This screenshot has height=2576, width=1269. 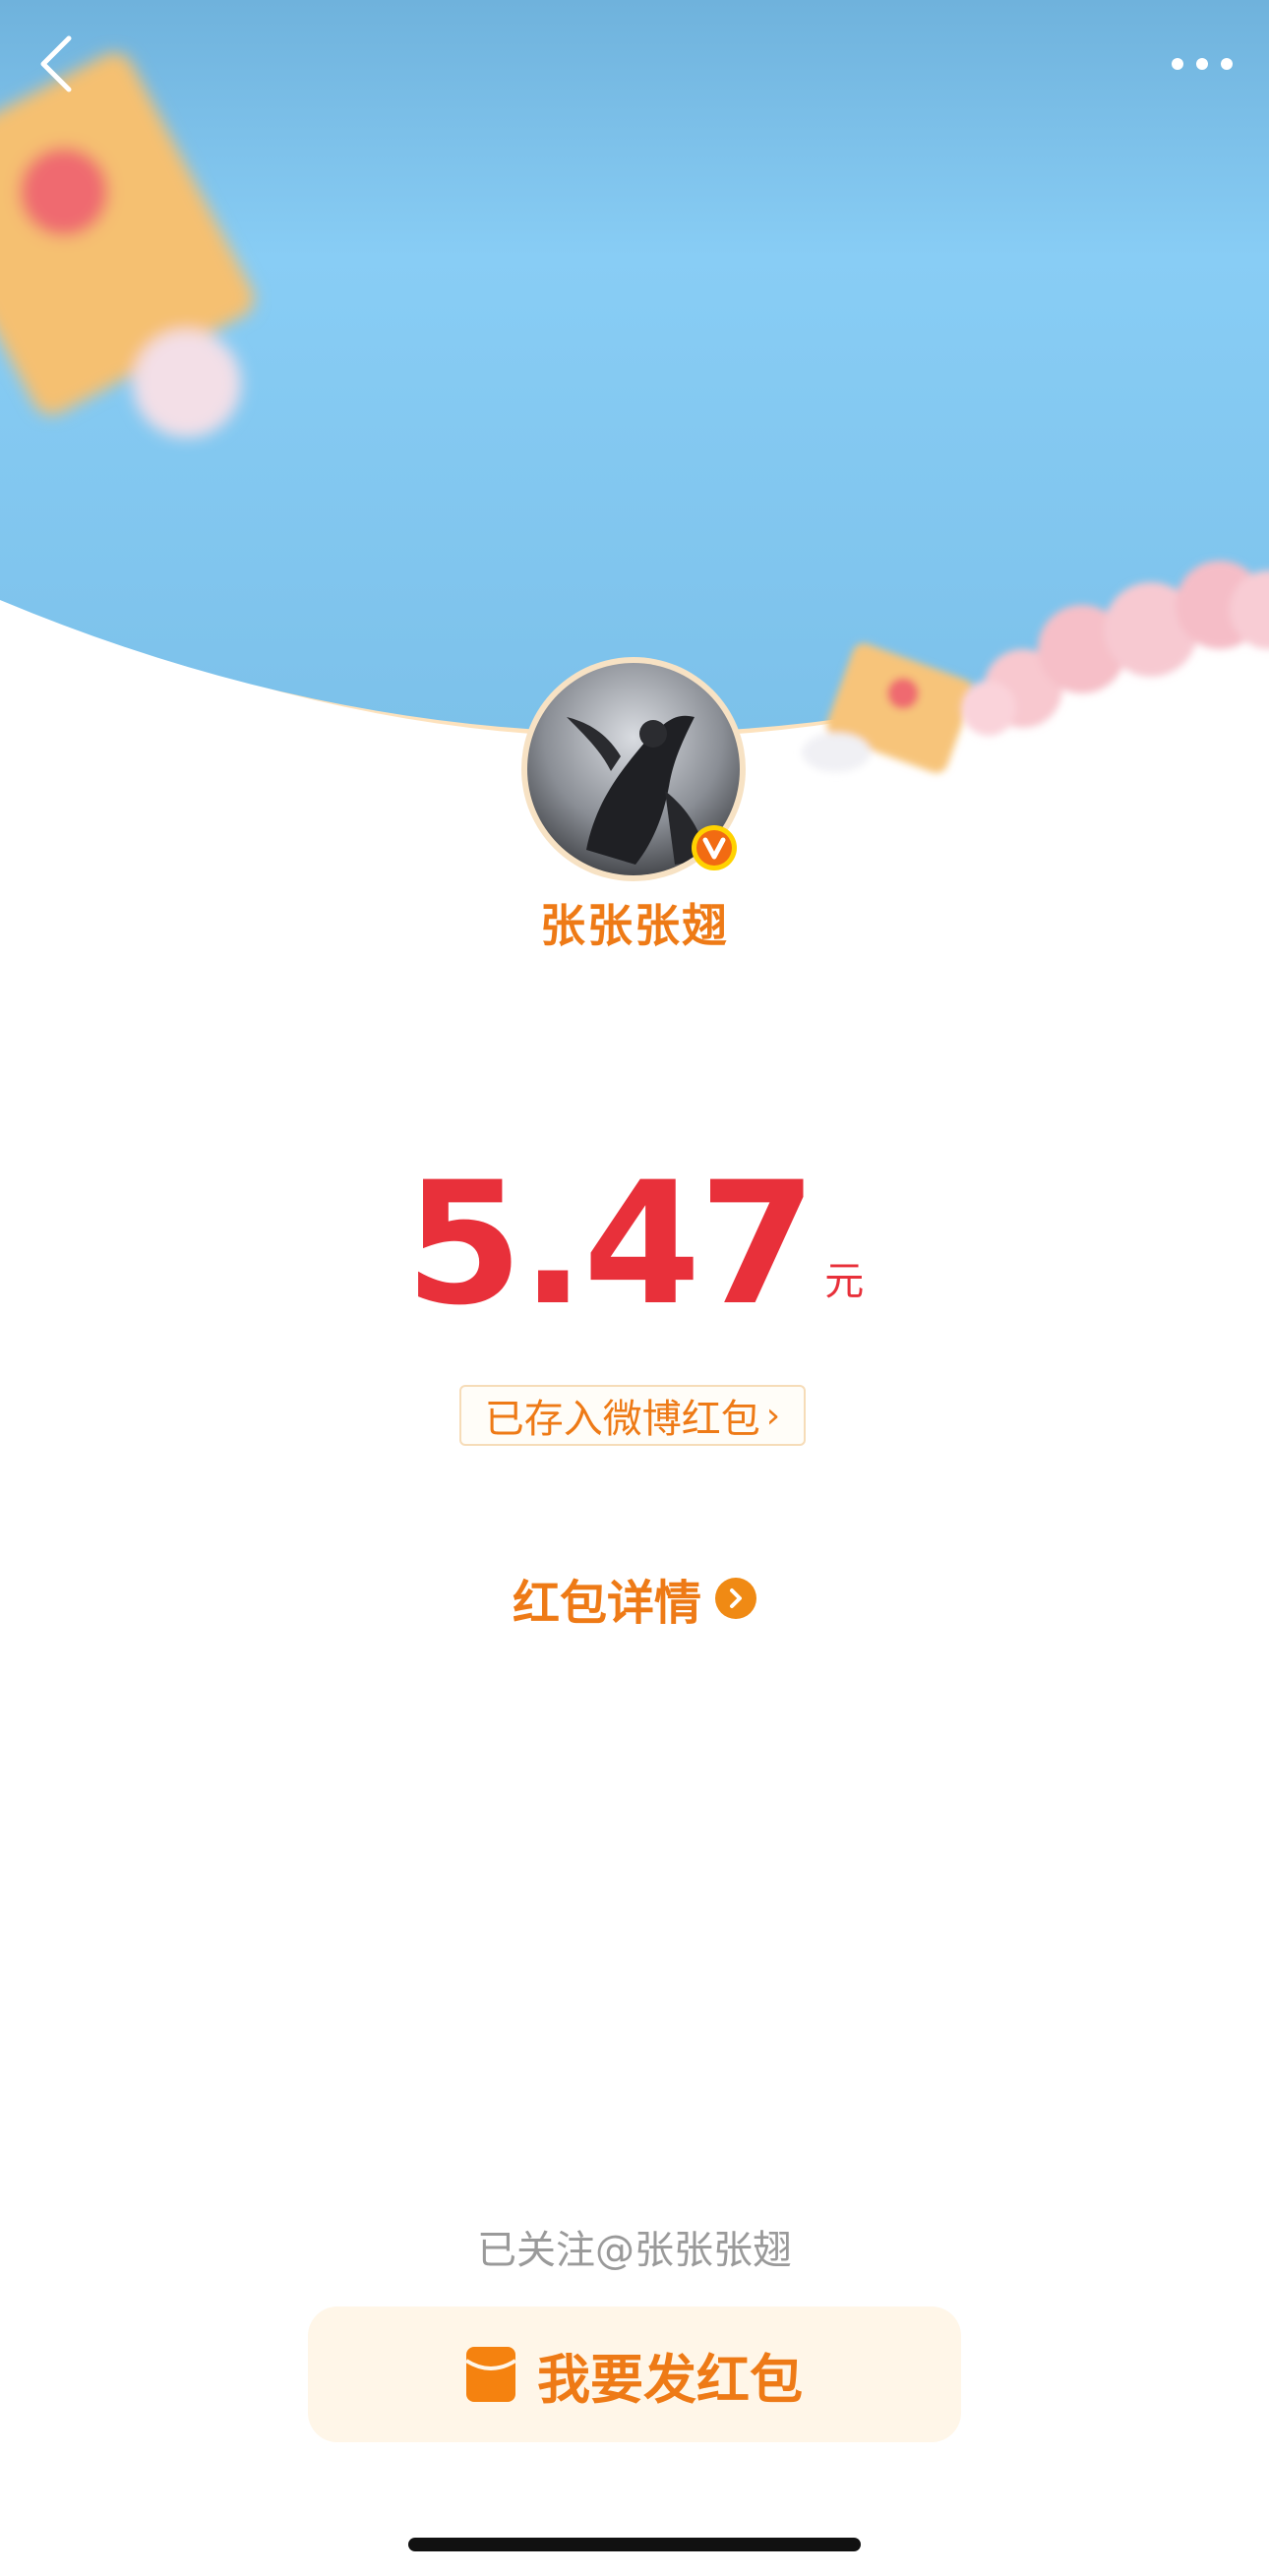 I want to click on more-options-button, so click(x=1202, y=64).